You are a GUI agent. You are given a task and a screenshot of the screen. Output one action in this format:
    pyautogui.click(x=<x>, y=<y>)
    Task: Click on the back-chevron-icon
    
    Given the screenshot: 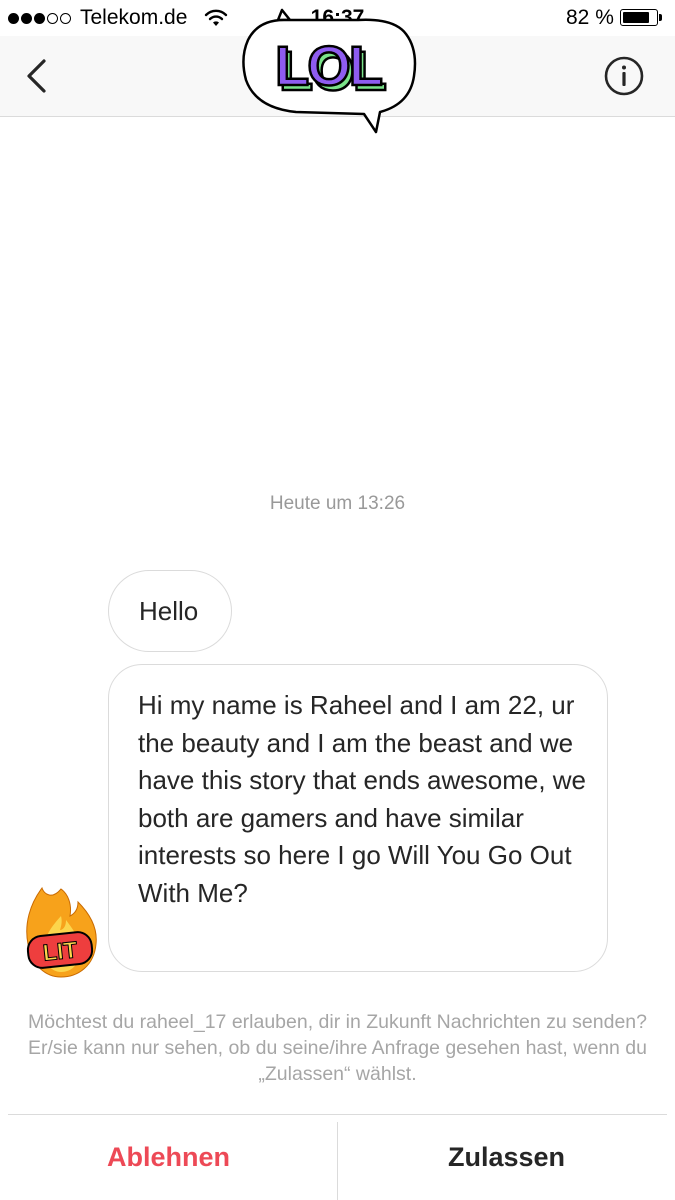 What is the action you would take?
    pyautogui.click(x=37, y=76)
    